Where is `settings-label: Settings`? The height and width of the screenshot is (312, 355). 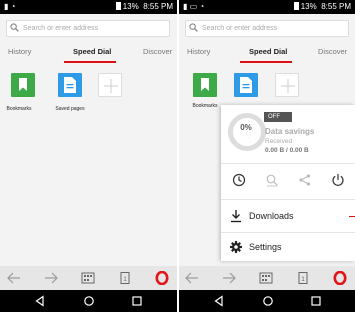
settings-label: Settings is located at coordinates (265, 247).